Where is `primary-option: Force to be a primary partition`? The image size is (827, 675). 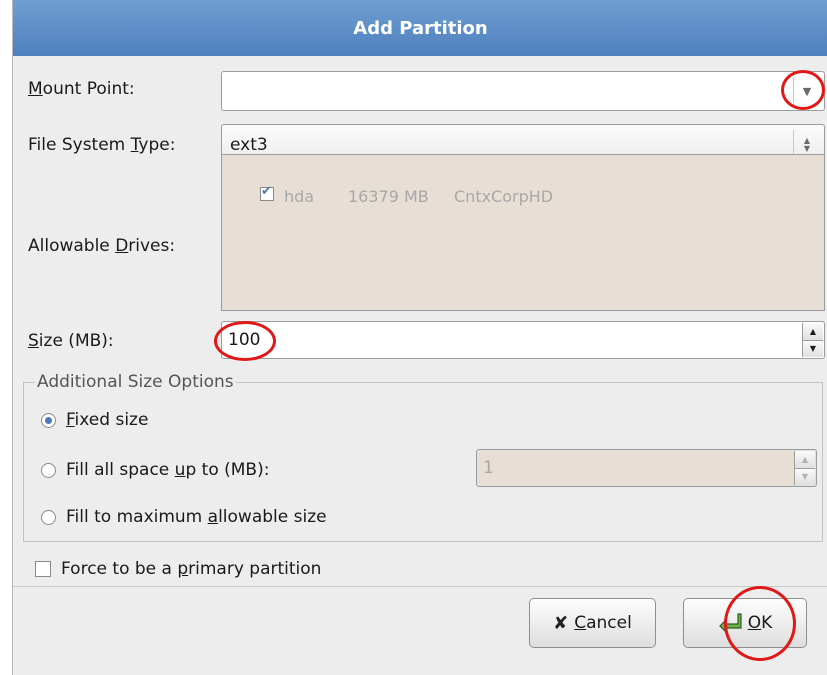 primary-option: Force to be a primary partition is located at coordinates (178, 569).